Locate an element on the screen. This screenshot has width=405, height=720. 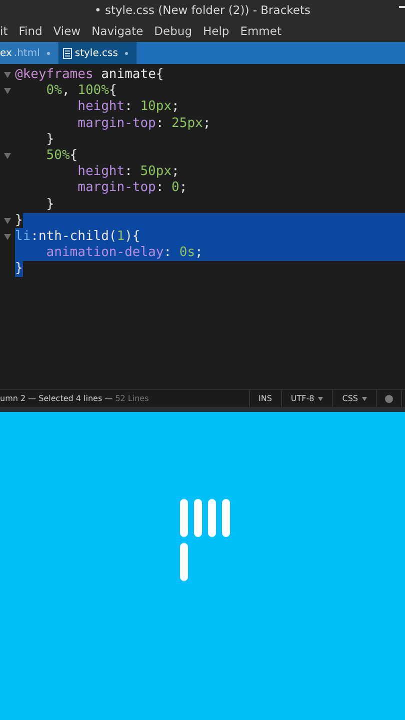
menu-item: Help is located at coordinates (216, 31).